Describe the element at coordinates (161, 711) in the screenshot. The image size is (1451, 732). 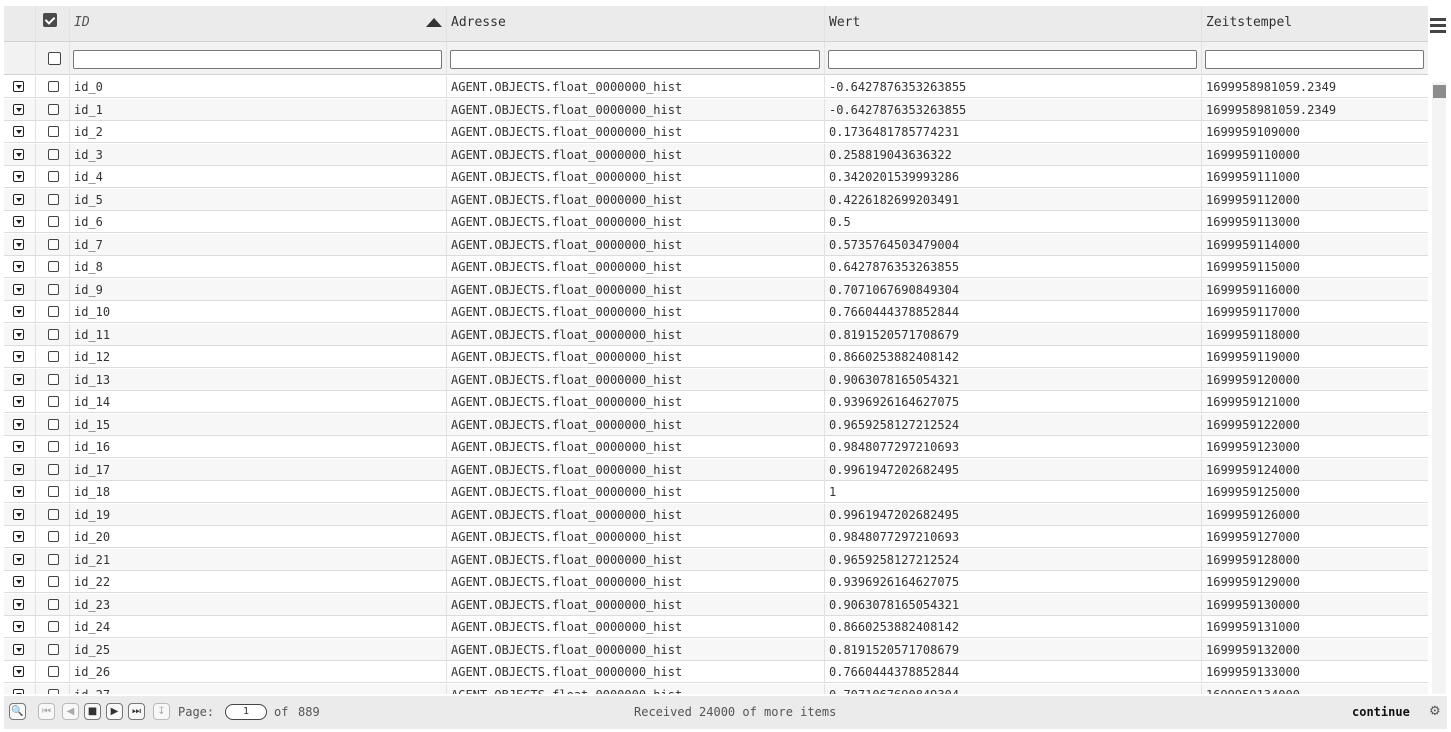
I see `download-icon: ↧` at that location.